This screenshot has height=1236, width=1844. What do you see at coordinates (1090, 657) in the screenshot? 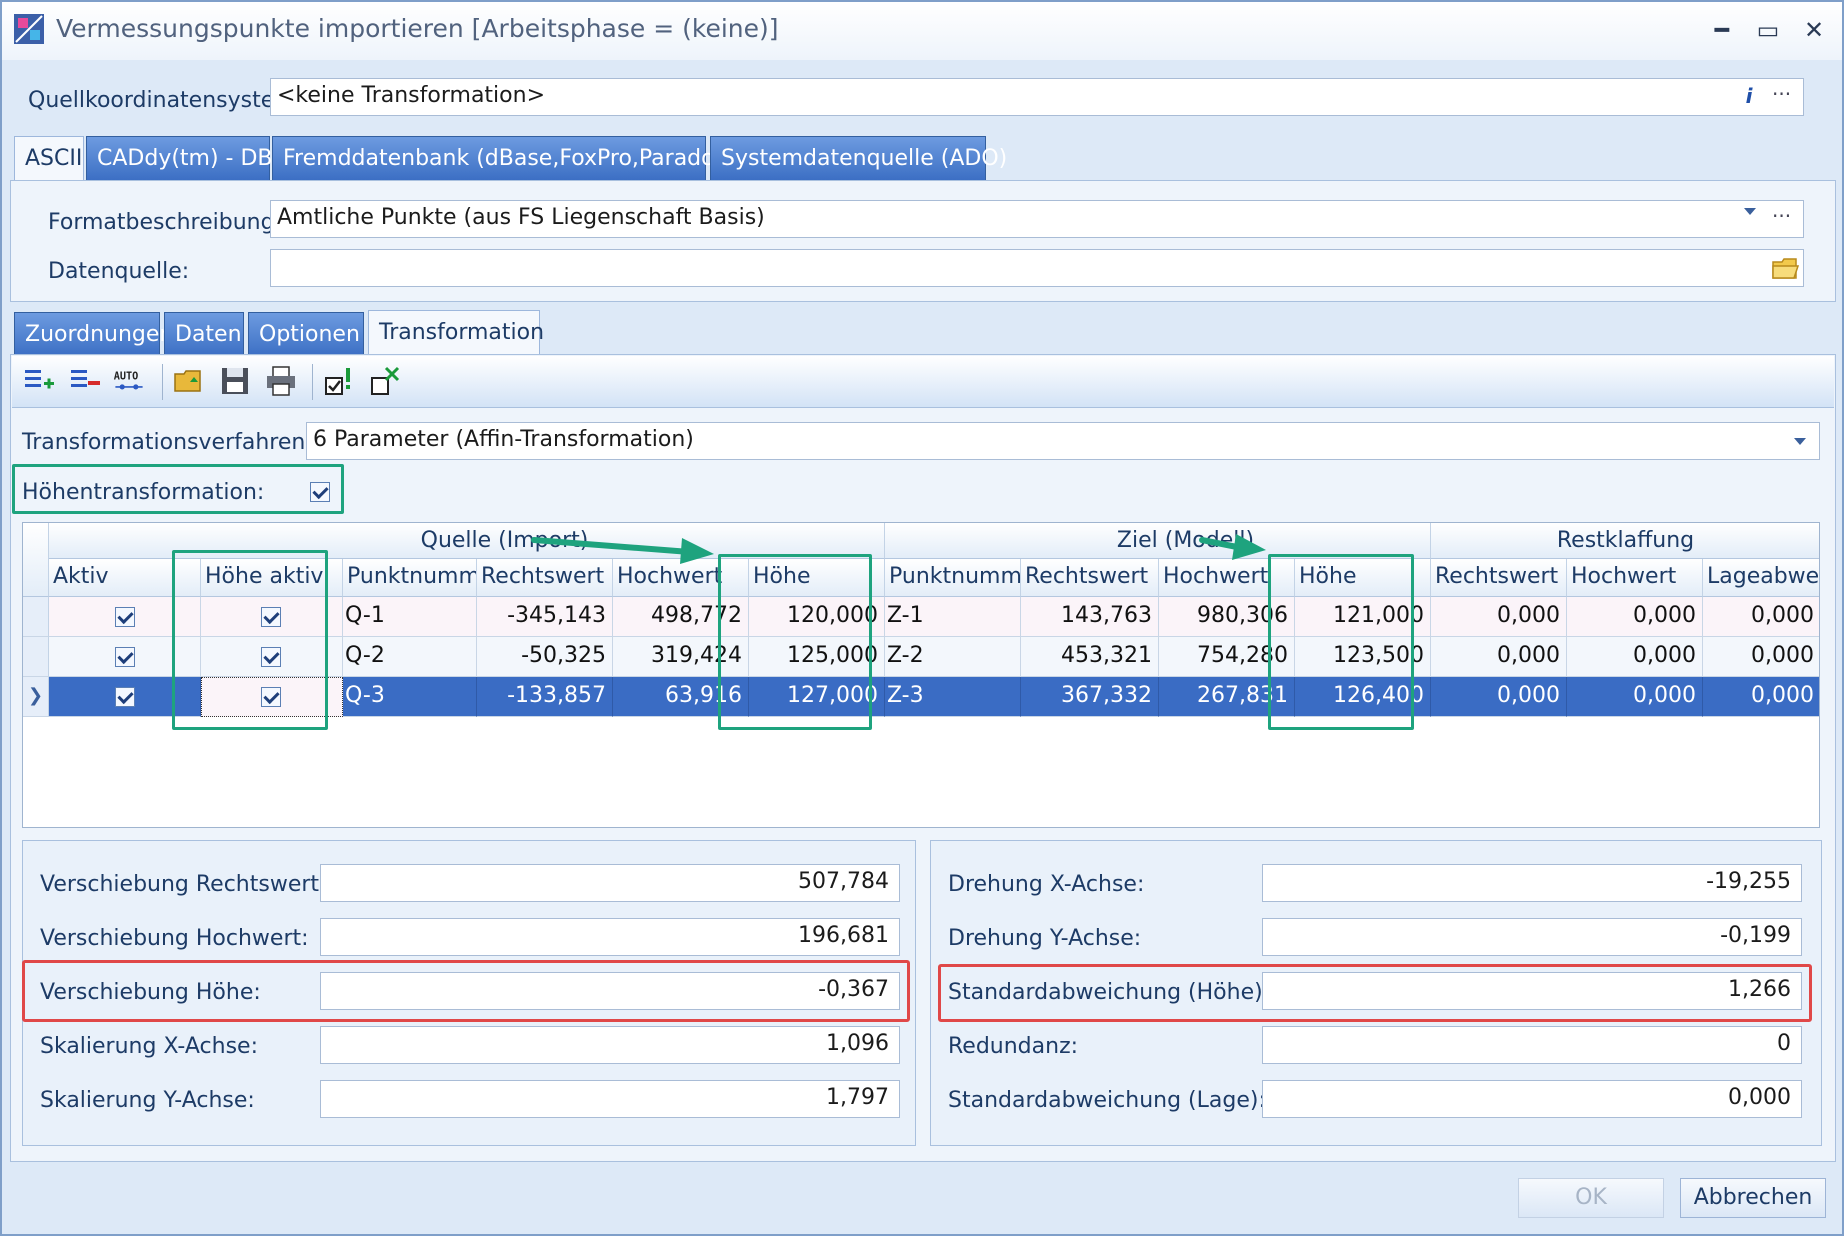
I see `target-rechtswert-cell: 453,321` at bounding box center [1090, 657].